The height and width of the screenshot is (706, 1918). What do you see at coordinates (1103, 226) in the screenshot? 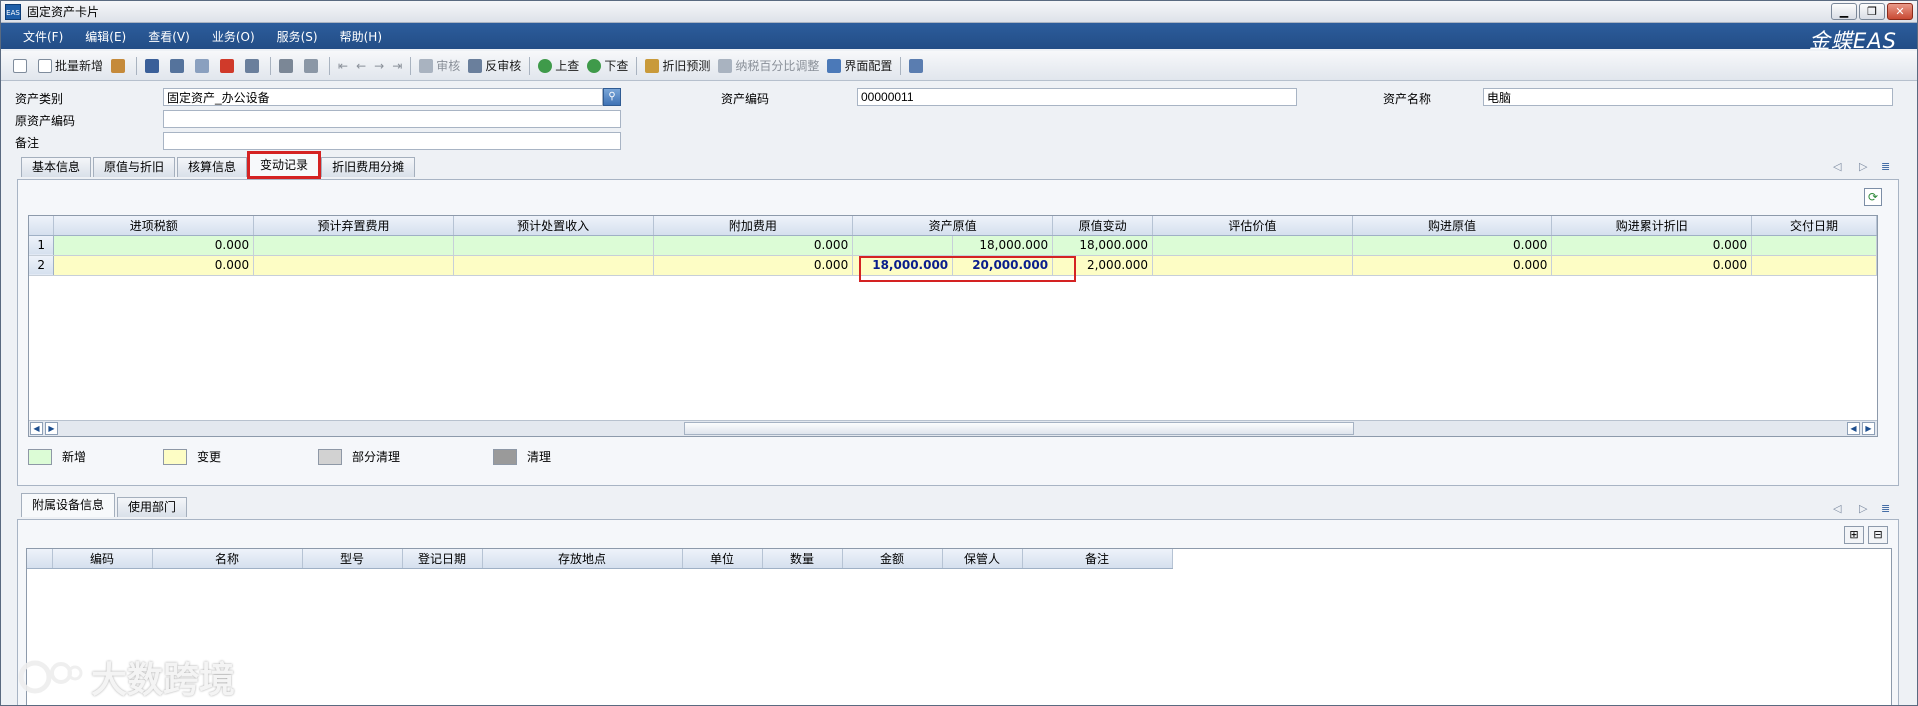
I see `column-header: 原值变动` at bounding box center [1103, 226].